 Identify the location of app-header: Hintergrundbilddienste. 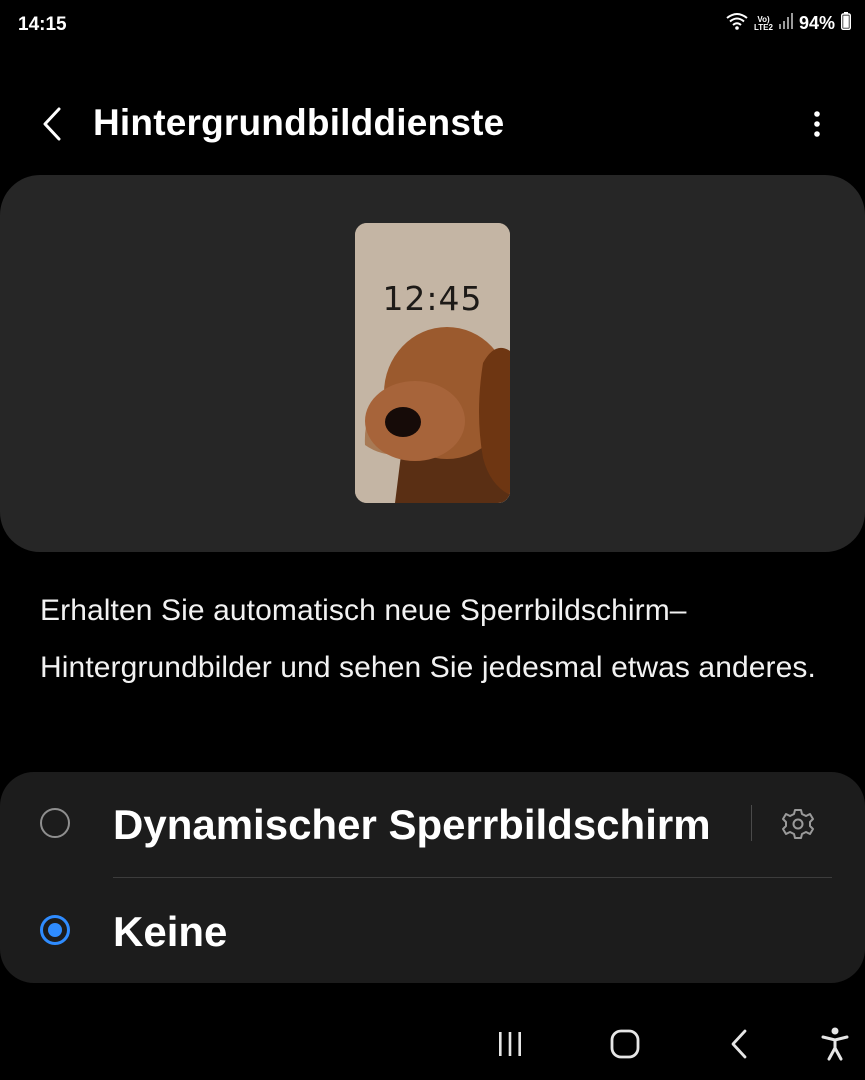
(432, 124).